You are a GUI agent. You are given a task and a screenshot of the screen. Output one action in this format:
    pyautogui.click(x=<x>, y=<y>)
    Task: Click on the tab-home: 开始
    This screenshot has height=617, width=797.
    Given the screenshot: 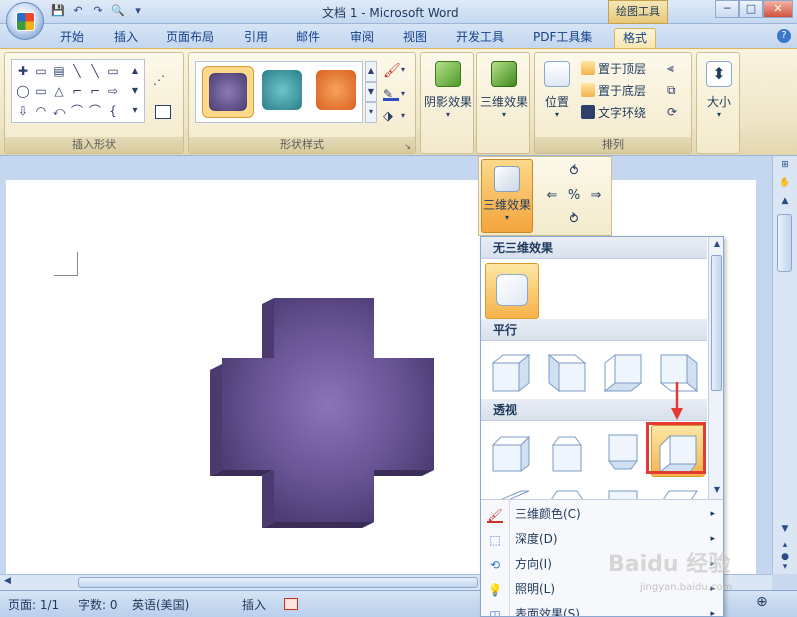 What is the action you would take?
    pyautogui.click(x=72, y=38)
    